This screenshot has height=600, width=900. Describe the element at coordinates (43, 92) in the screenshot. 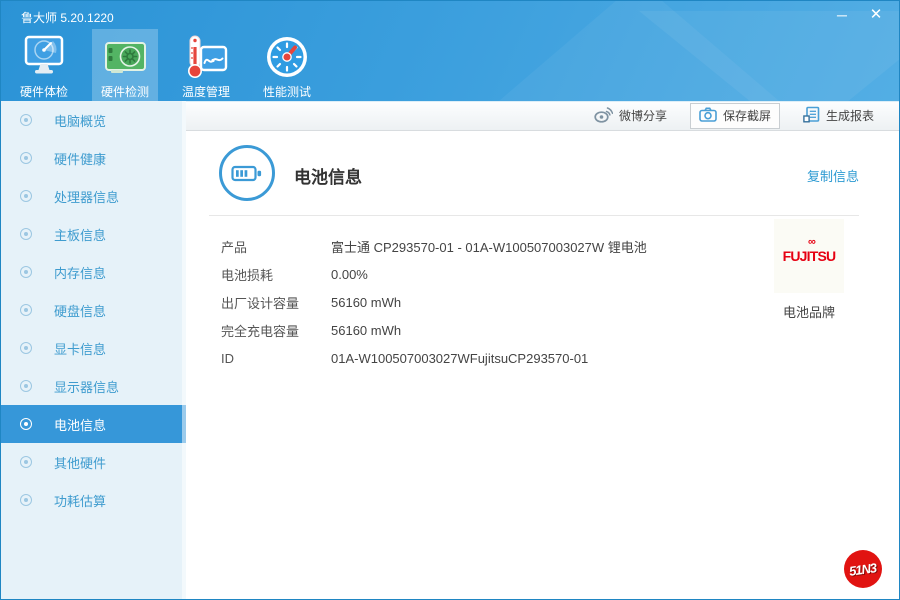

I see `nav-tab-label: 硬件体检` at that location.